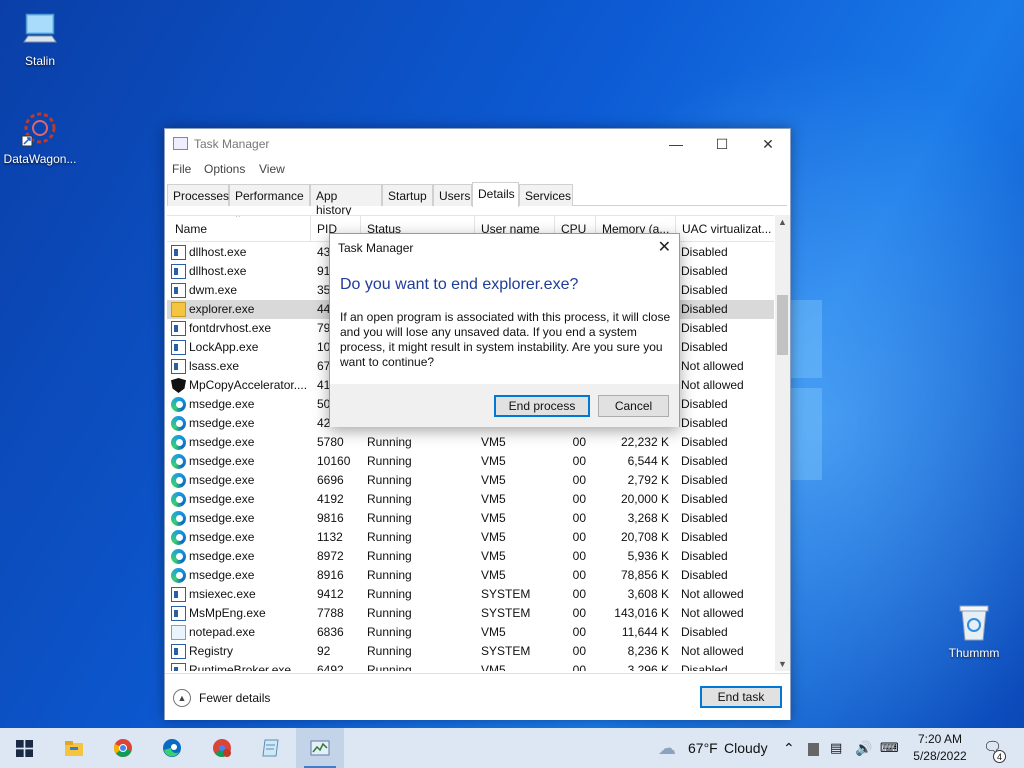 The image size is (1024, 768). I want to click on cell-name: RuntimeBroker.exe, so click(240, 667).